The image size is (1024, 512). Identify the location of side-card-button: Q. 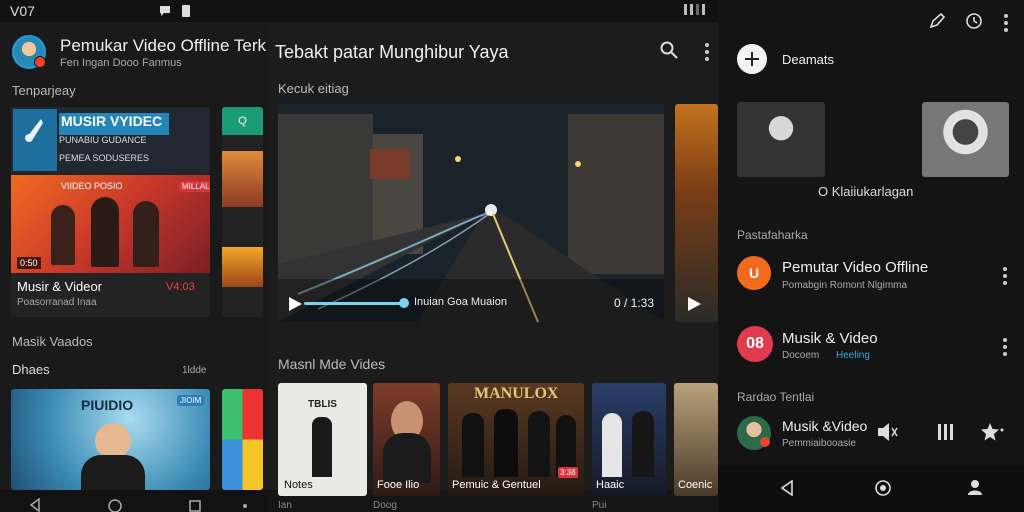
(242, 121).